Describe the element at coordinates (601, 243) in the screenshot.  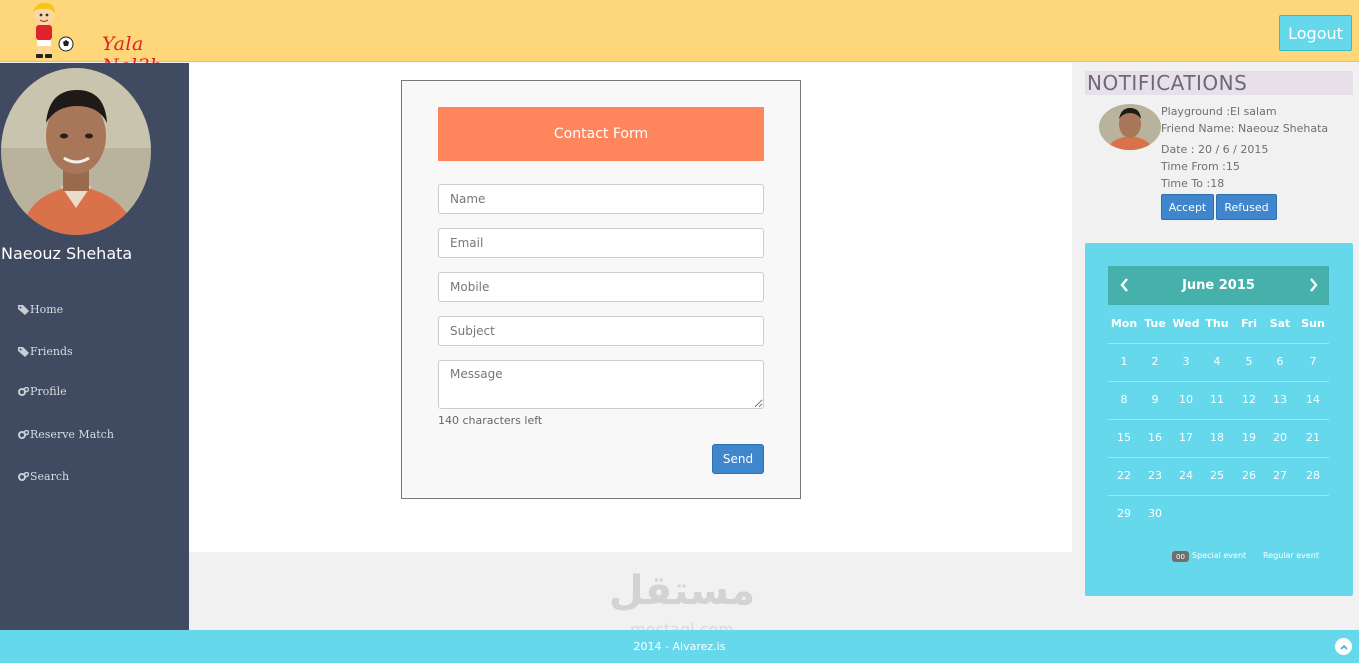
I see `email-input` at that location.